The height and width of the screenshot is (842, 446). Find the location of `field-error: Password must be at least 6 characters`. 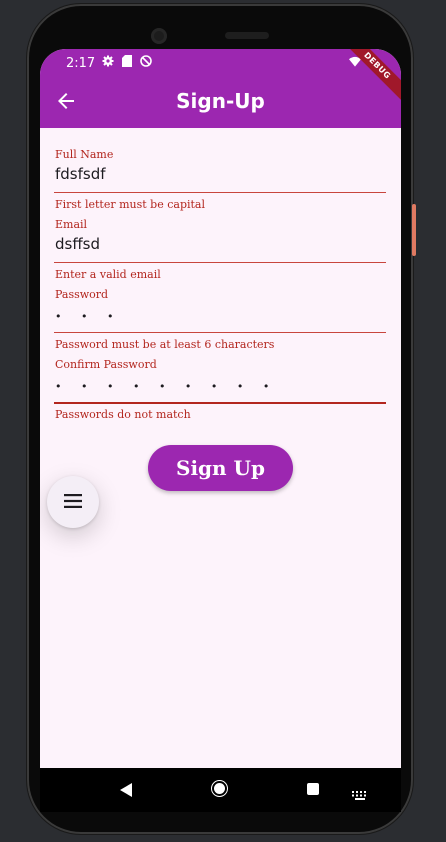

field-error: Password must be at least 6 characters is located at coordinates (165, 344).